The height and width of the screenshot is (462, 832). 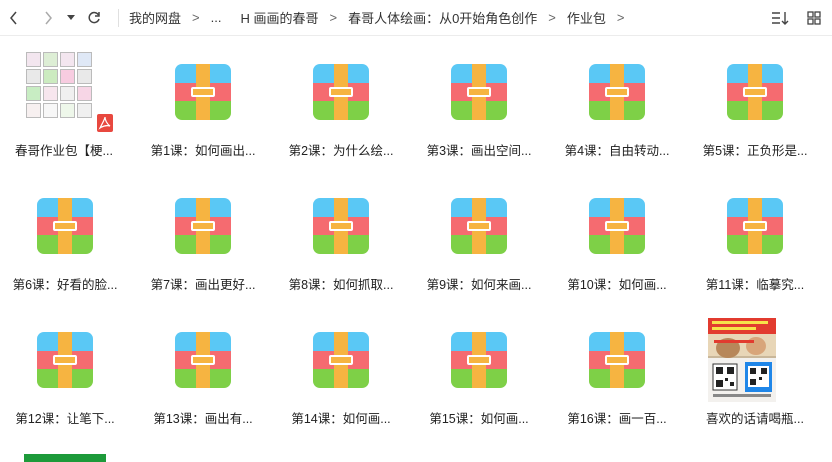 I want to click on breadcrumb-item-root: 我的网盘, so click(x=155, y=17).